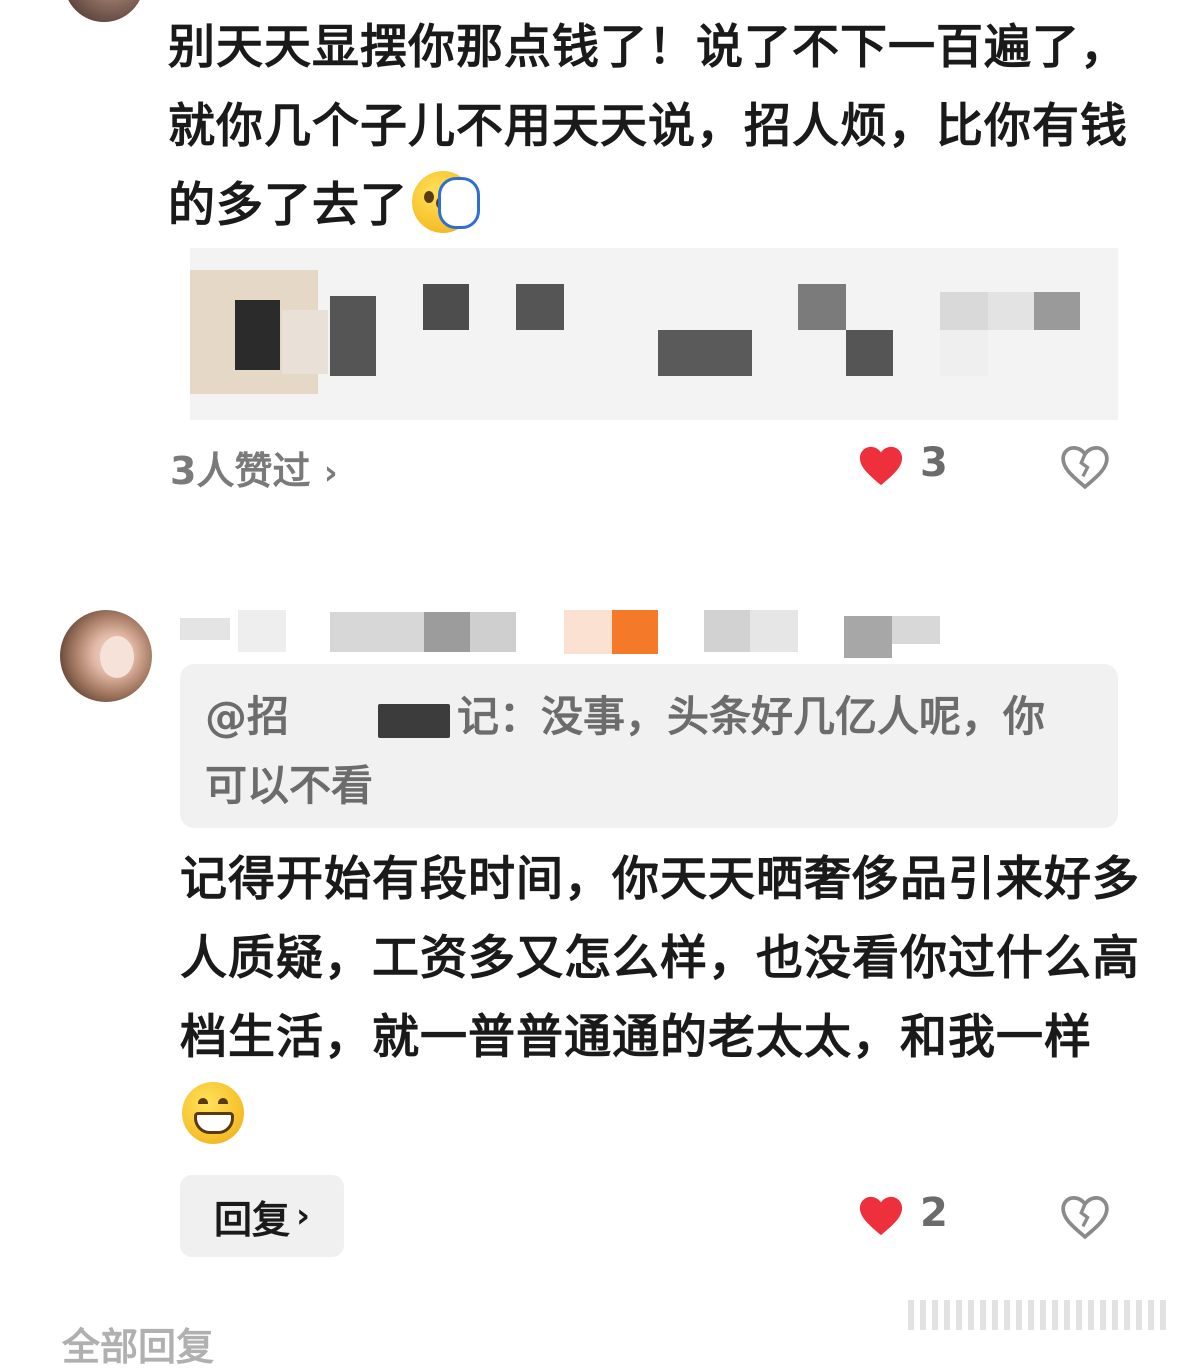 The image size is (1179, 1371). I want to click on watermark, so click(1037, 1315).